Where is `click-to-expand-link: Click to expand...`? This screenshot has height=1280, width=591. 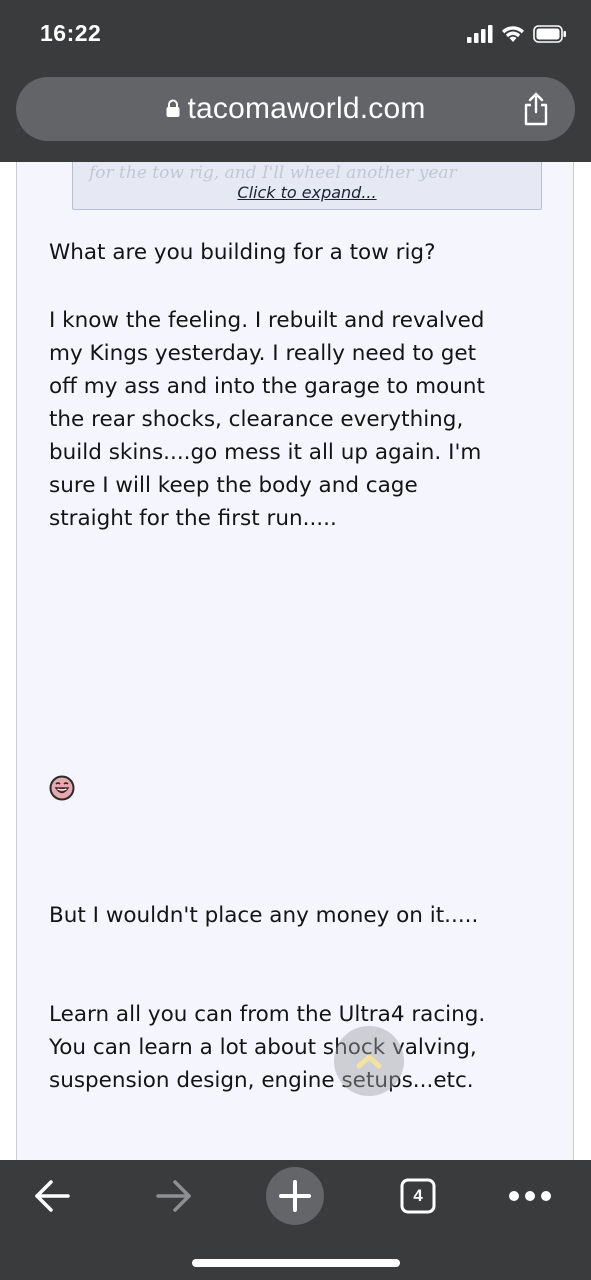 click-to-expand-link: Click to expand... is located at coordinates (307, 192).